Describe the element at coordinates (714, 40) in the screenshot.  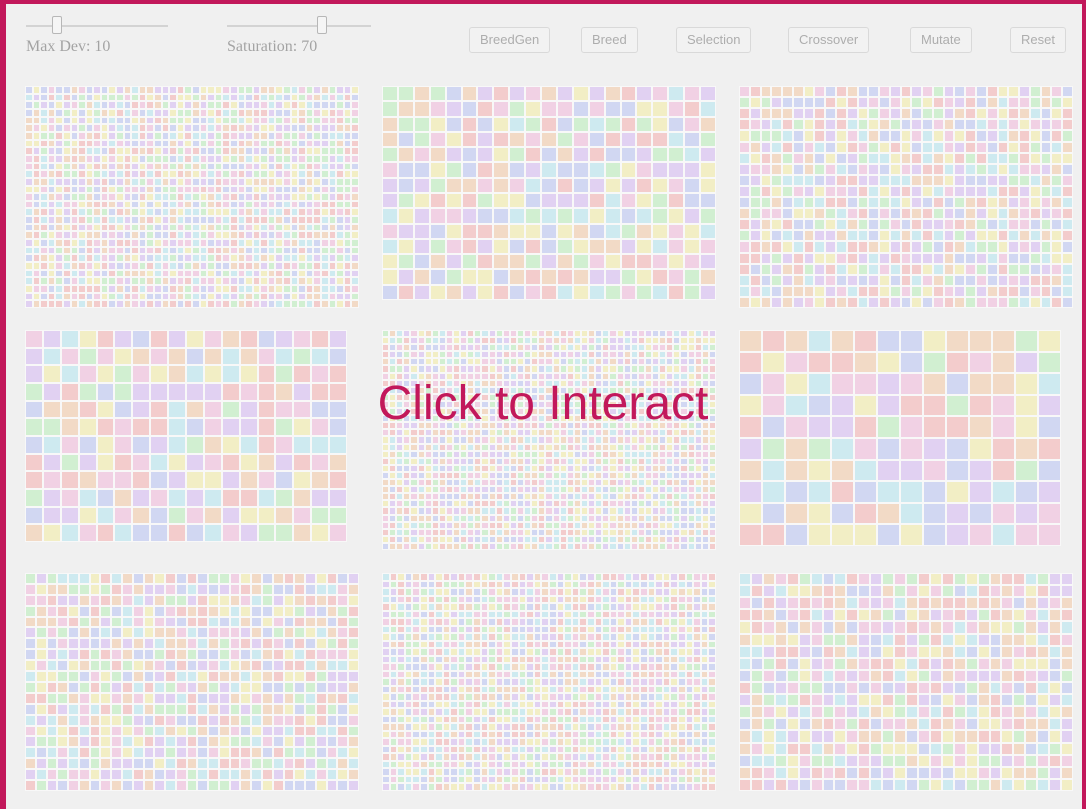
I see `selection-button: Selection` at that location.